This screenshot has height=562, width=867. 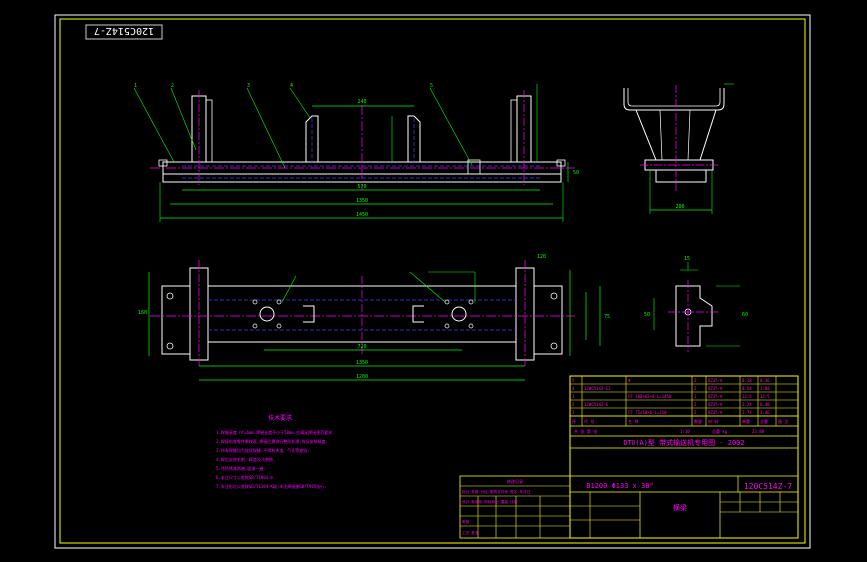 What do you see at coordinates (696, 304) in the screenshot?
I see `detail-view: 15 60 50` at bounding box center [696, 304].